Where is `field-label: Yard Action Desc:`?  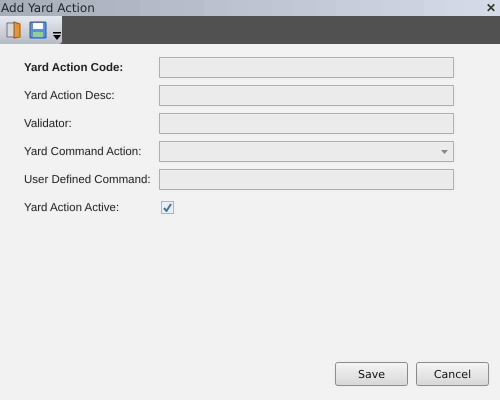 field-label: Yard Action Desc: is located at coordinates (70, 96).